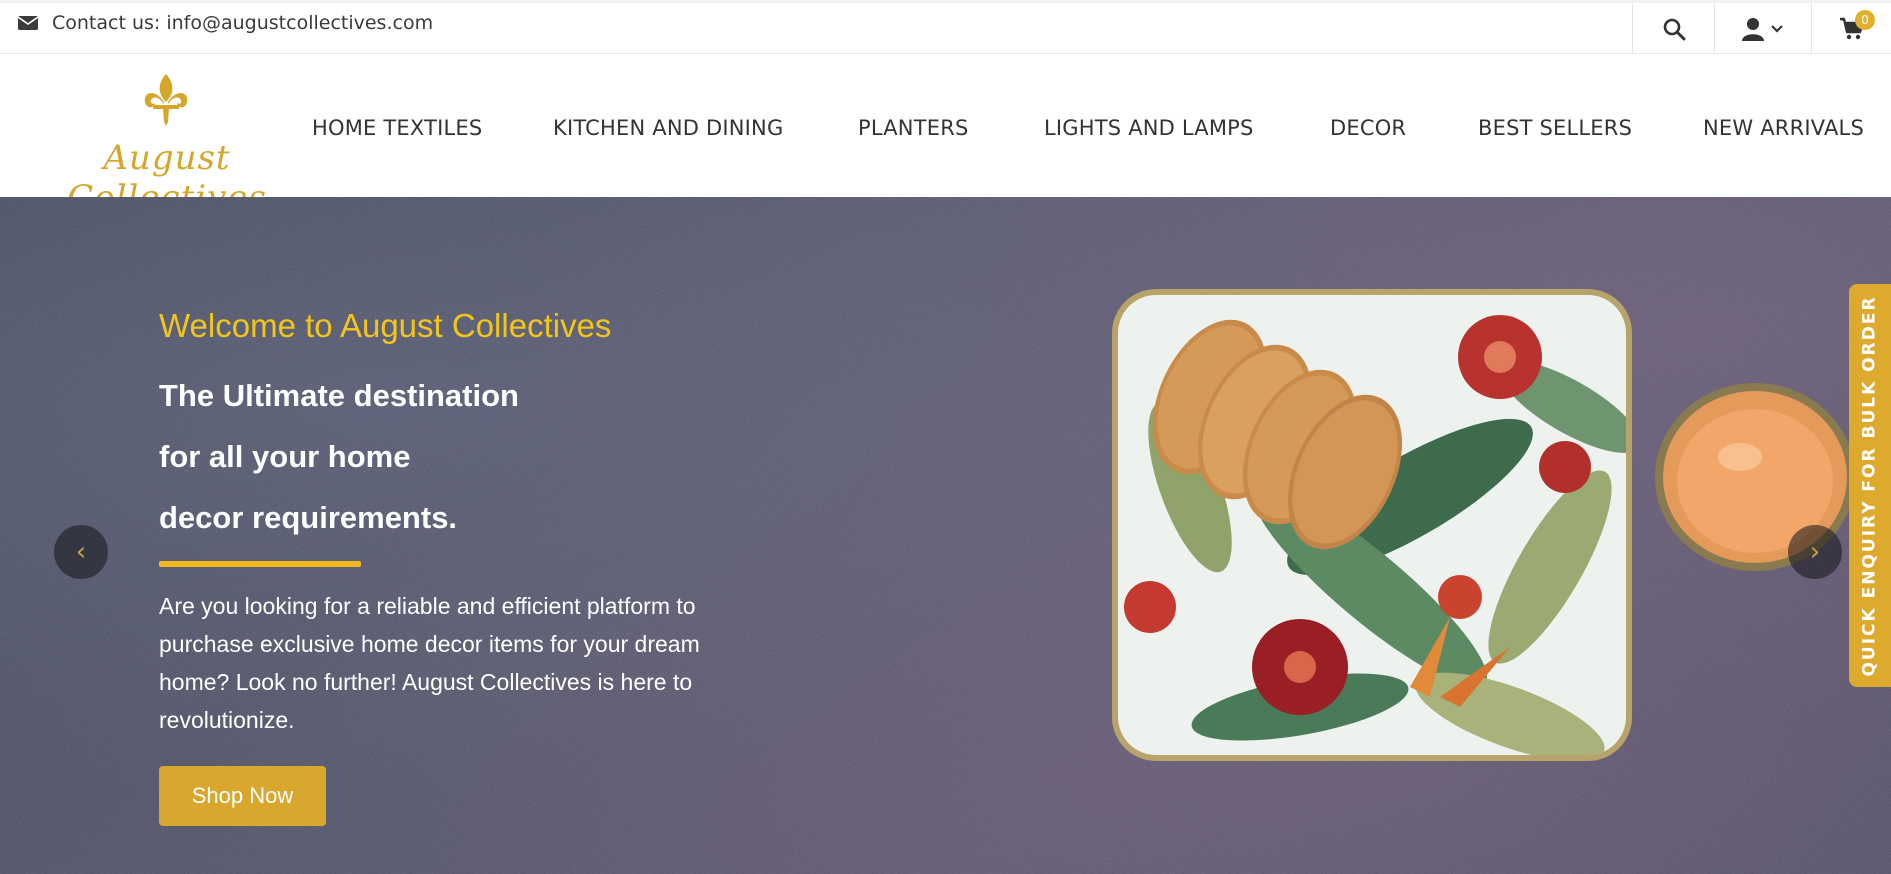 The image size is (1891, 874). What do you see at coordinates (913, 128) in the screenshot?
I see `nav-item-planters: PLANTERS` at bounding box center [913, 128].